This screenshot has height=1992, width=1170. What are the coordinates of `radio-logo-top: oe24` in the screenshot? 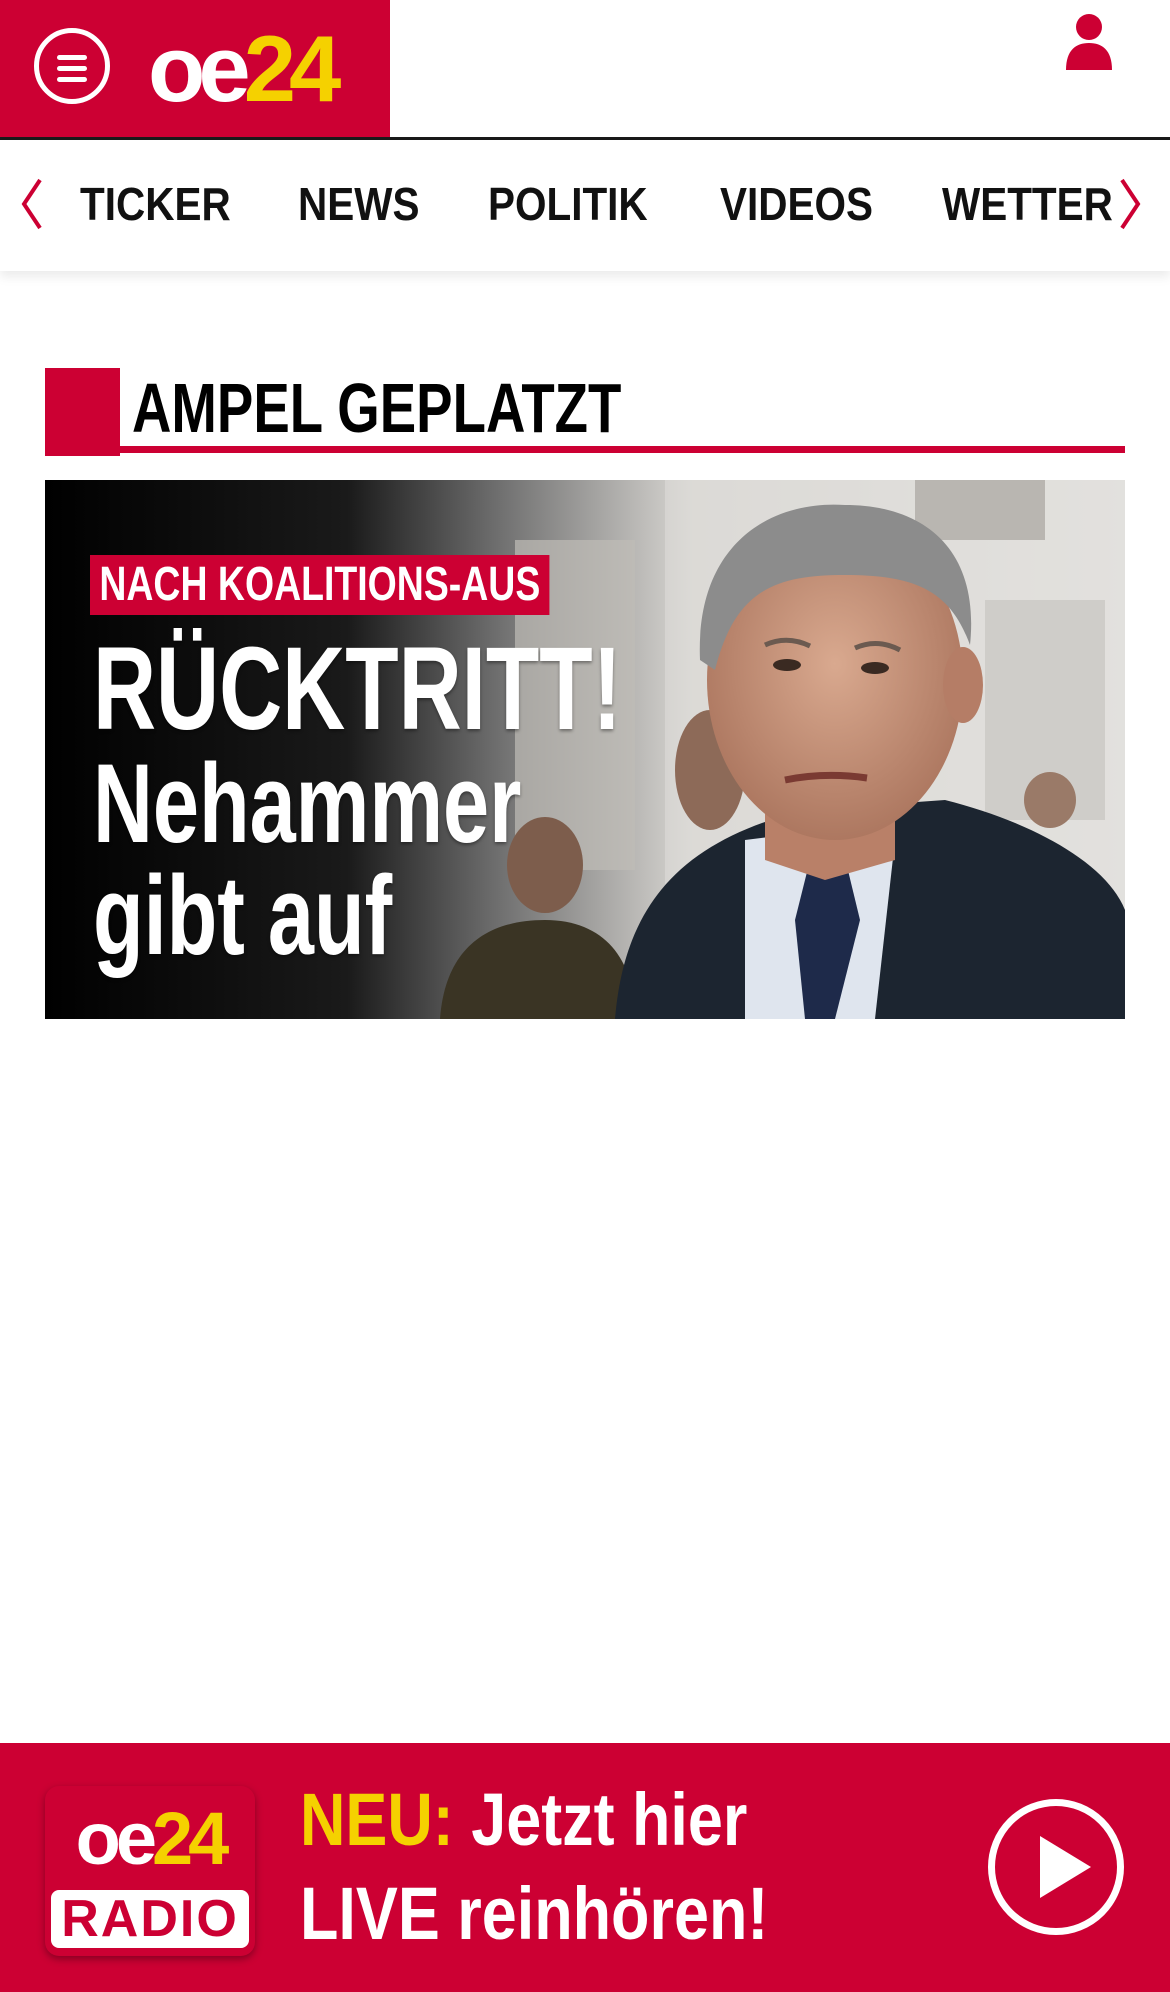 It's located at (150, 1839).